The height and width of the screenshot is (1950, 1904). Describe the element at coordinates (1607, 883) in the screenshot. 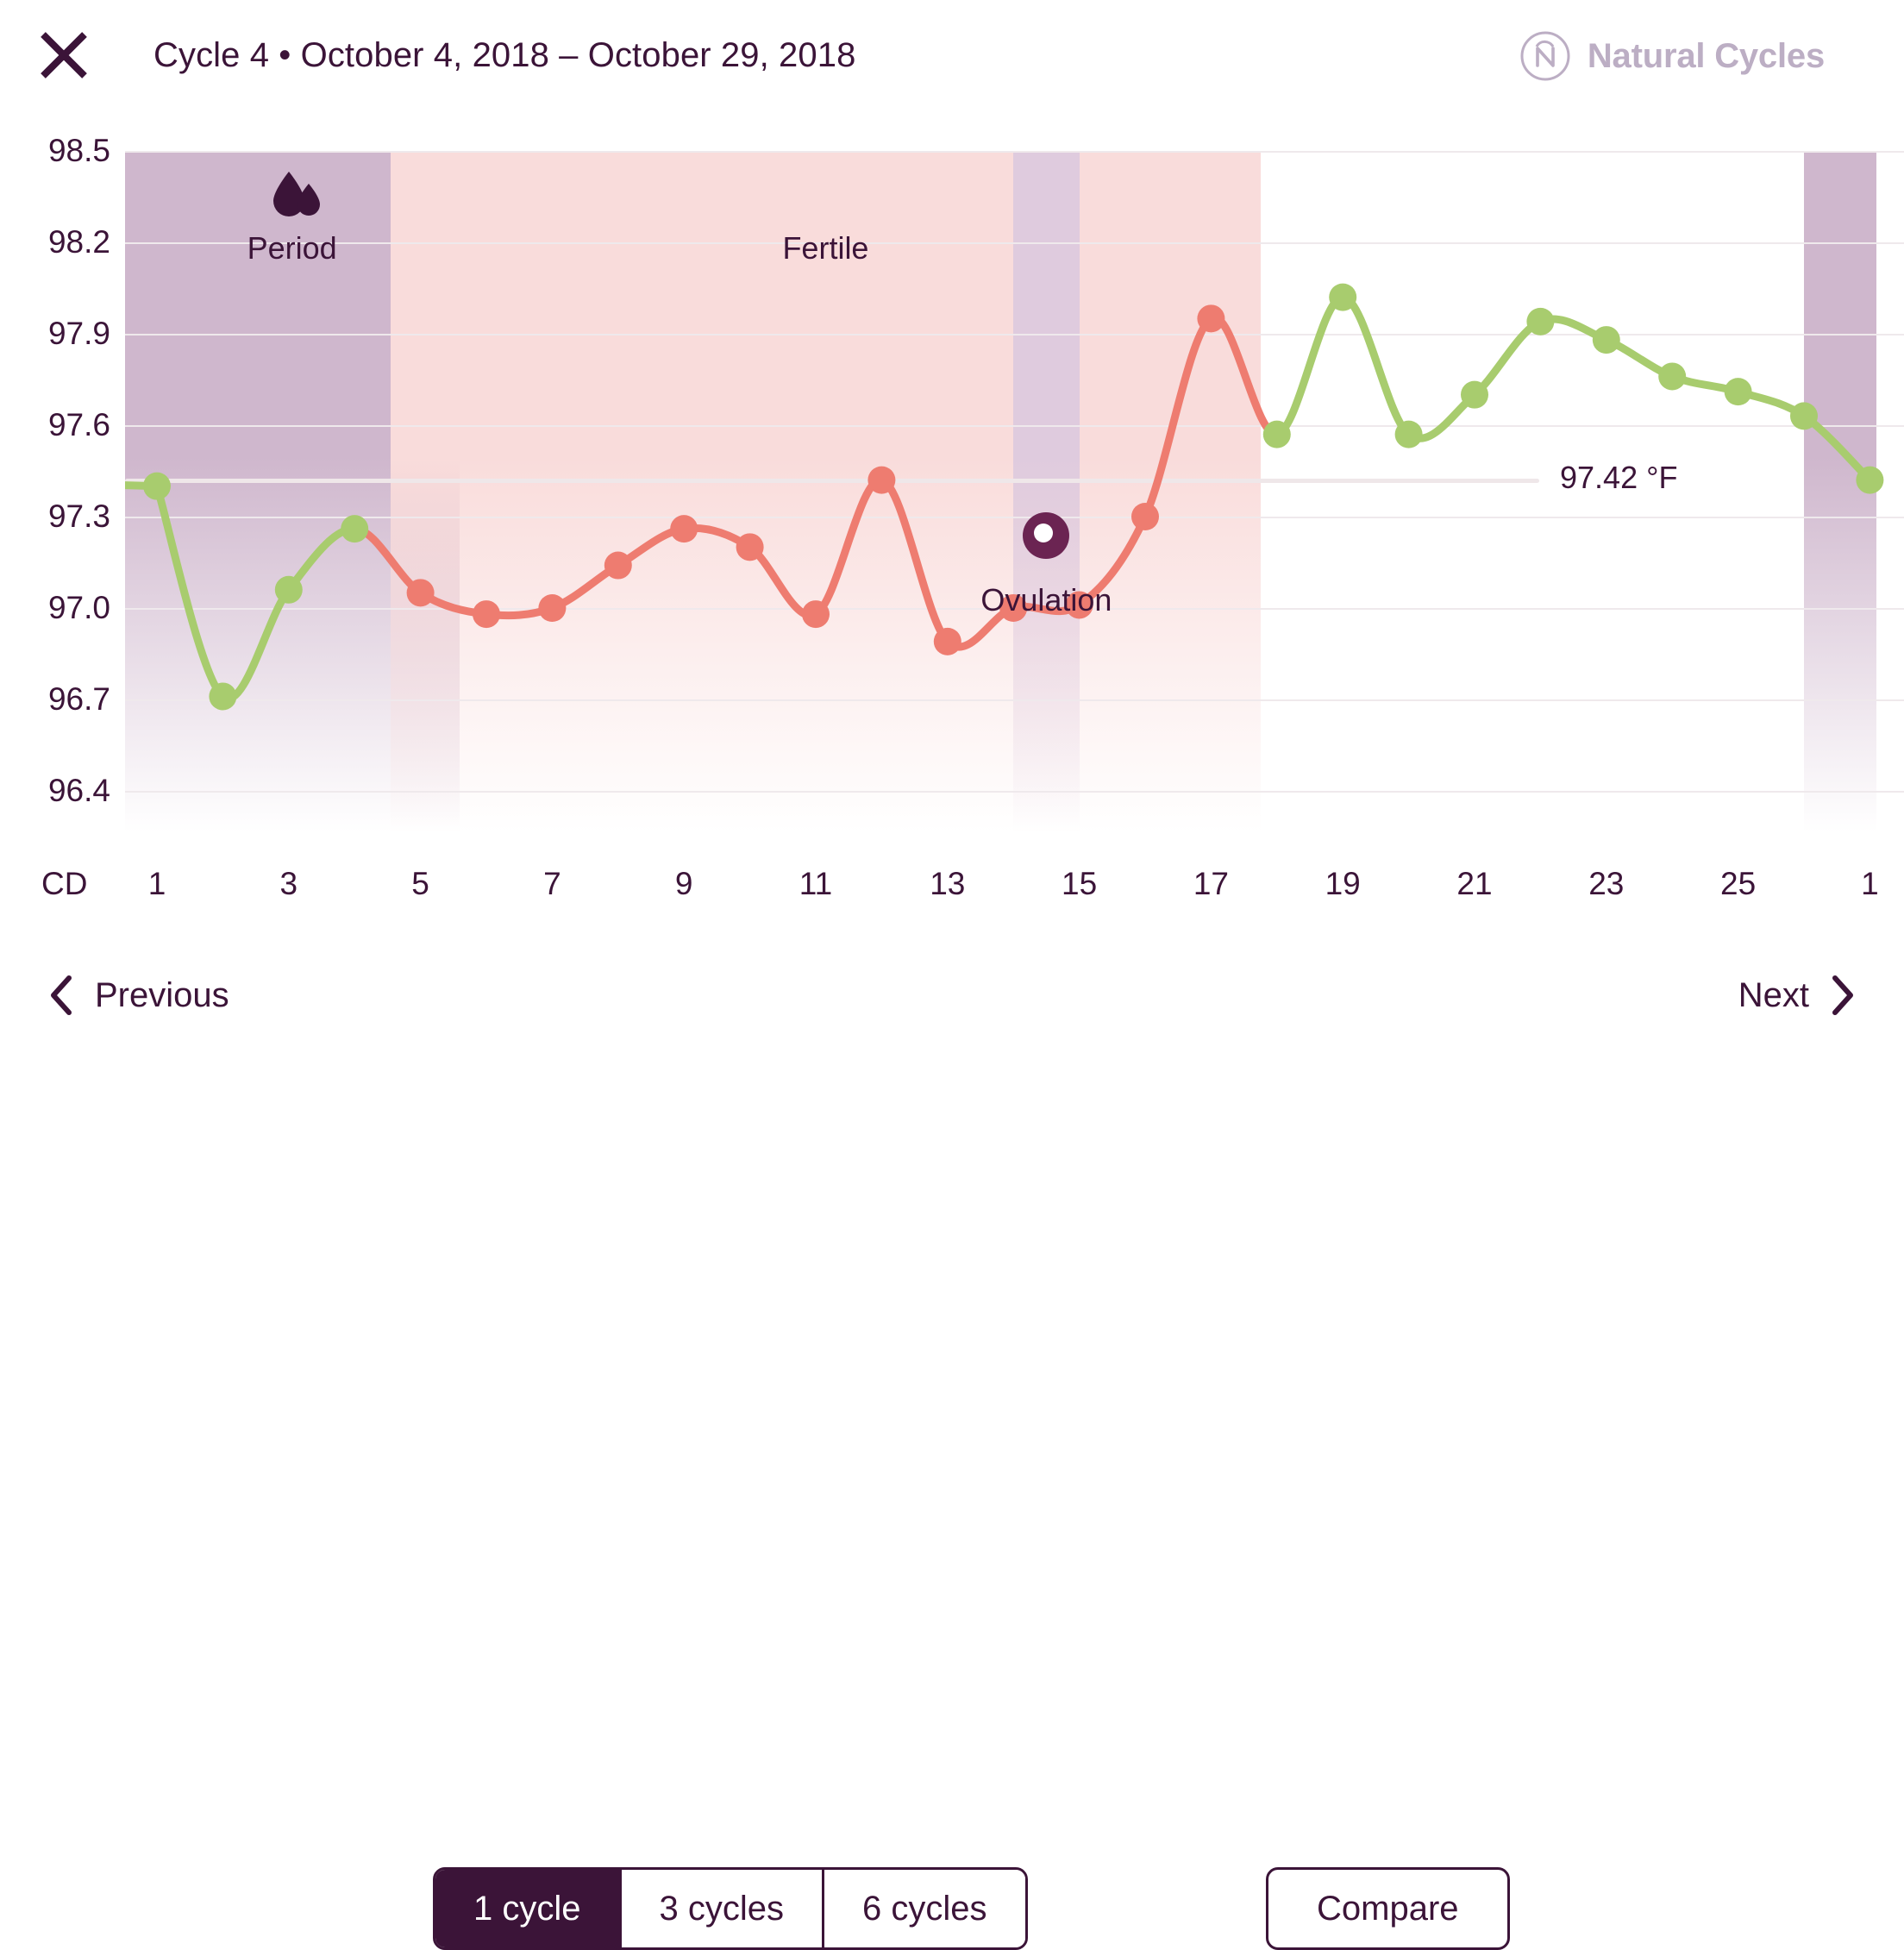

I see `x-axis-tick-label: 23` at that location.